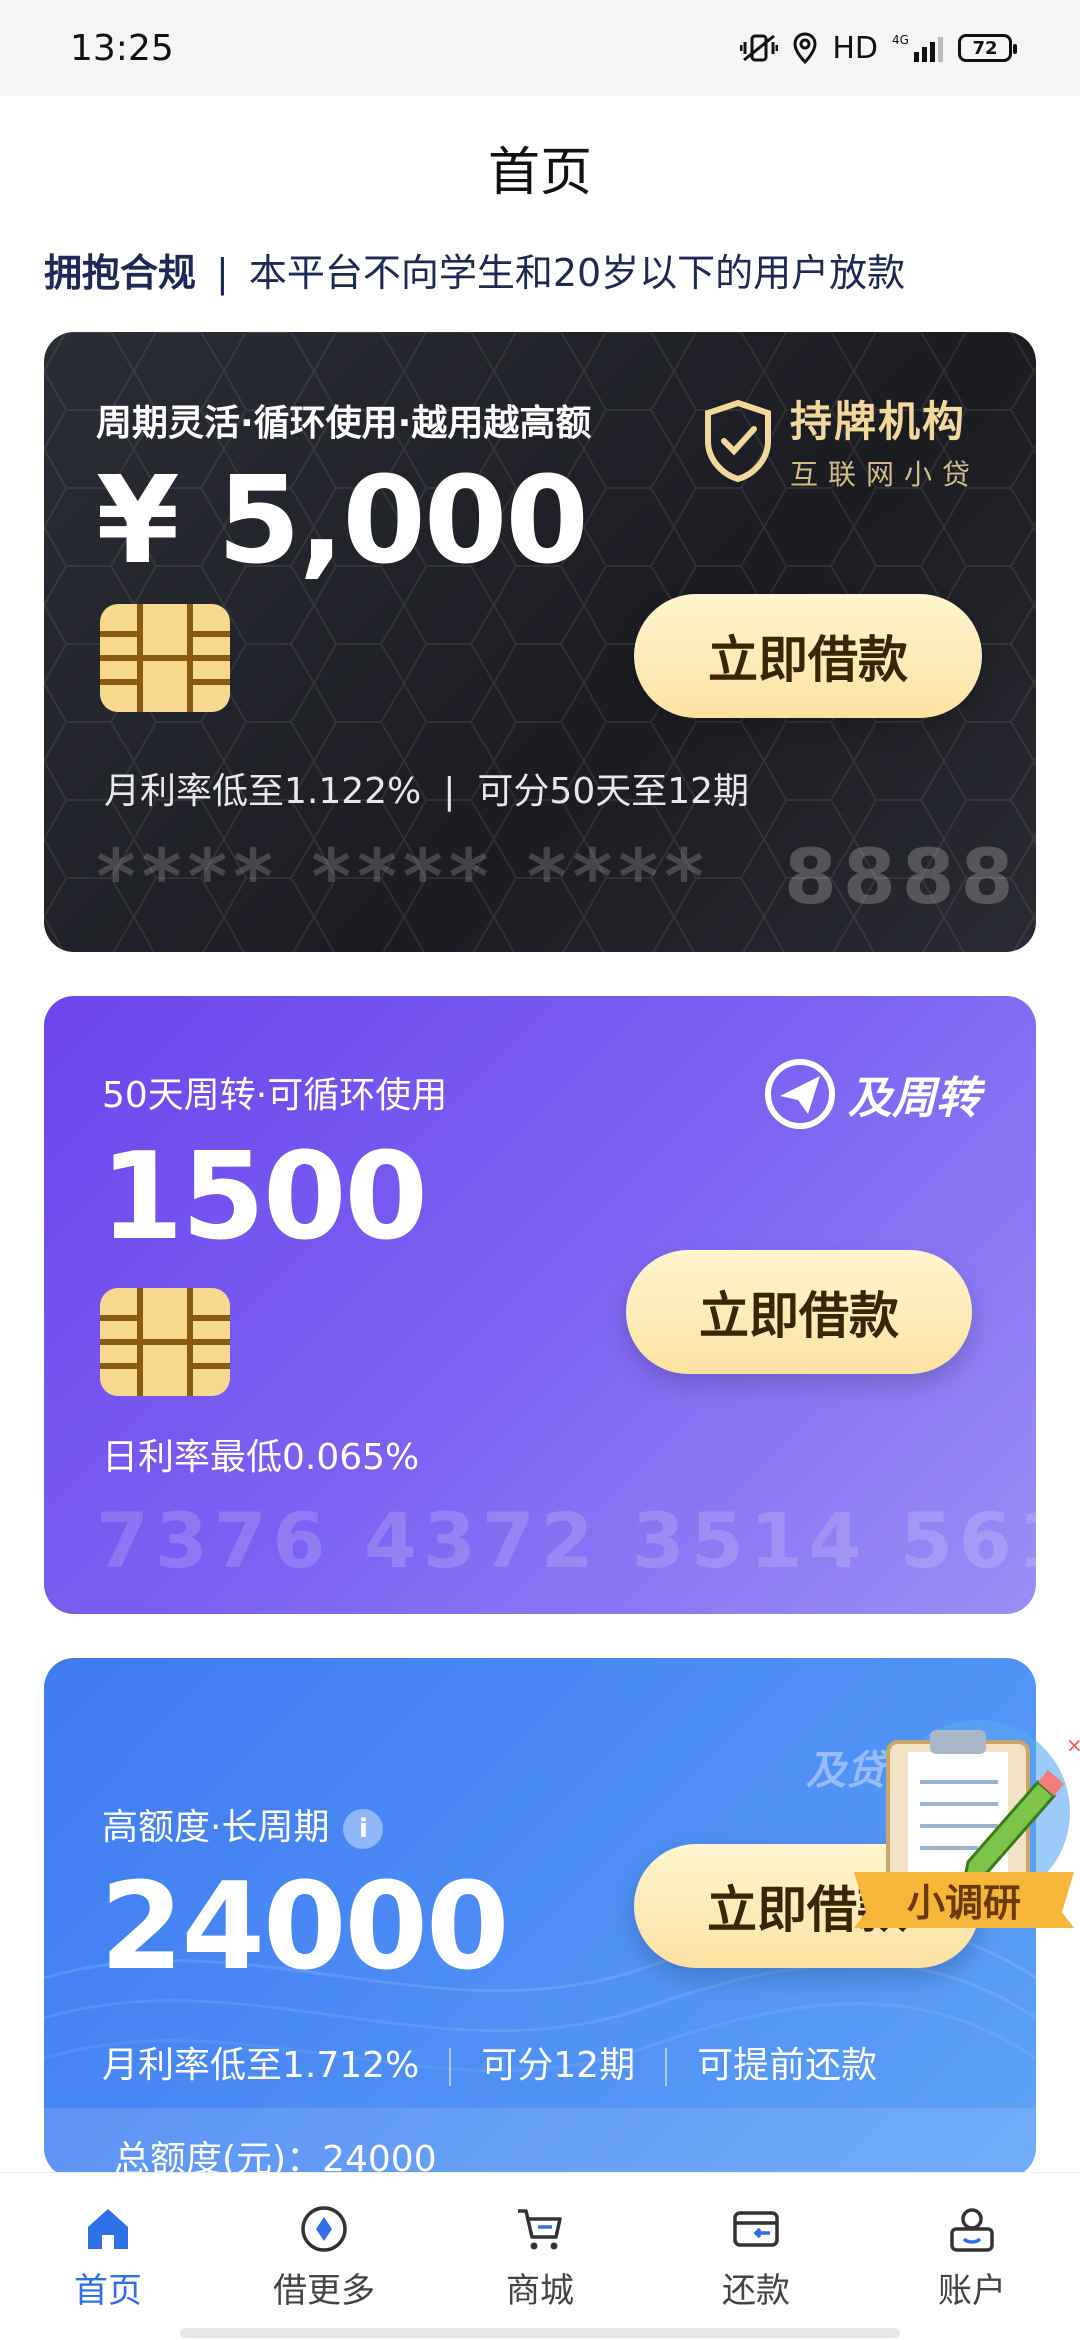 The image size is (1080, 2340). I want to click on compliance-notice: 拥抱合规 | 本平台不向学生和20岁以下的用户放款, so click(474, 269).